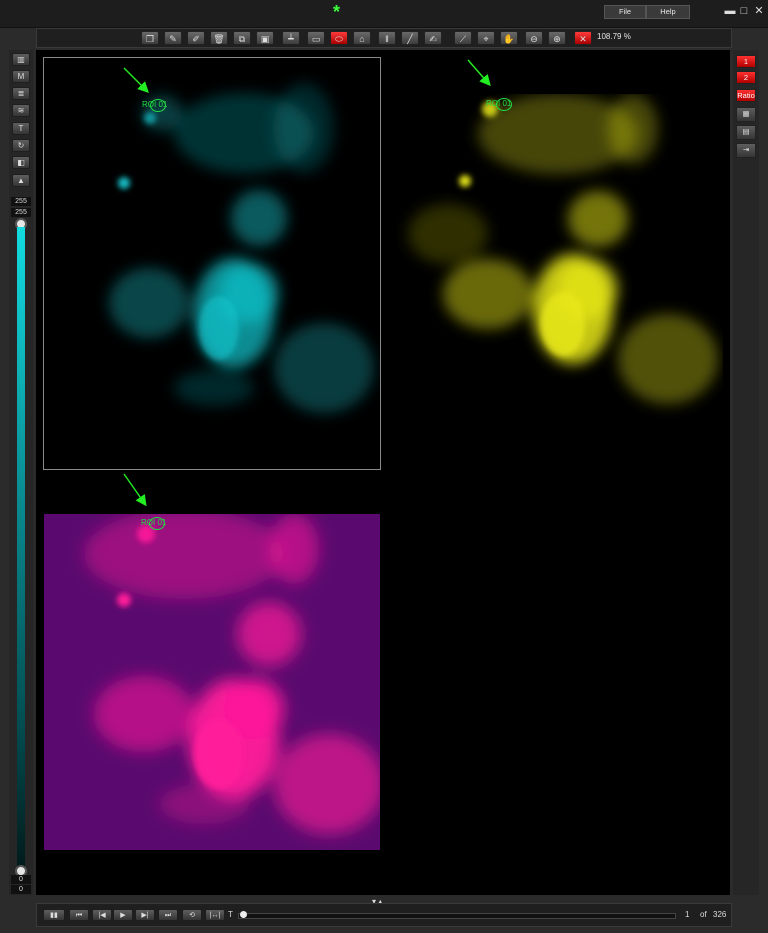  What do you see at coordinates (242, 38) in the screenshot?
I see `roi-copy-icon: ⧉` at bounding box center [242, 38].